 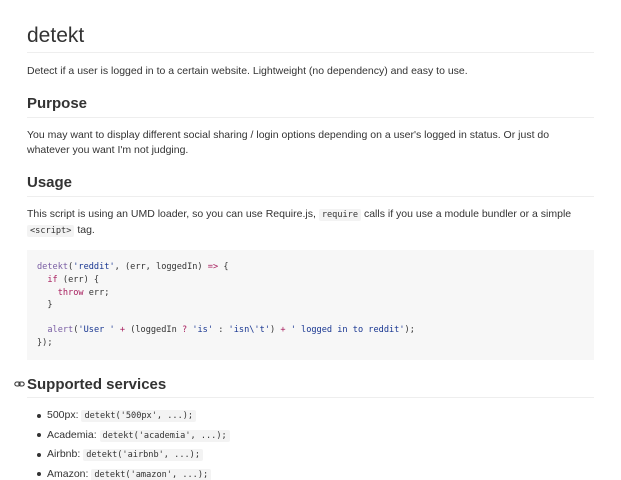 What do you see at coordinates (63, 415) in the screenshot?
I see `service-name: 500px:` at bounding box center [63, 415].